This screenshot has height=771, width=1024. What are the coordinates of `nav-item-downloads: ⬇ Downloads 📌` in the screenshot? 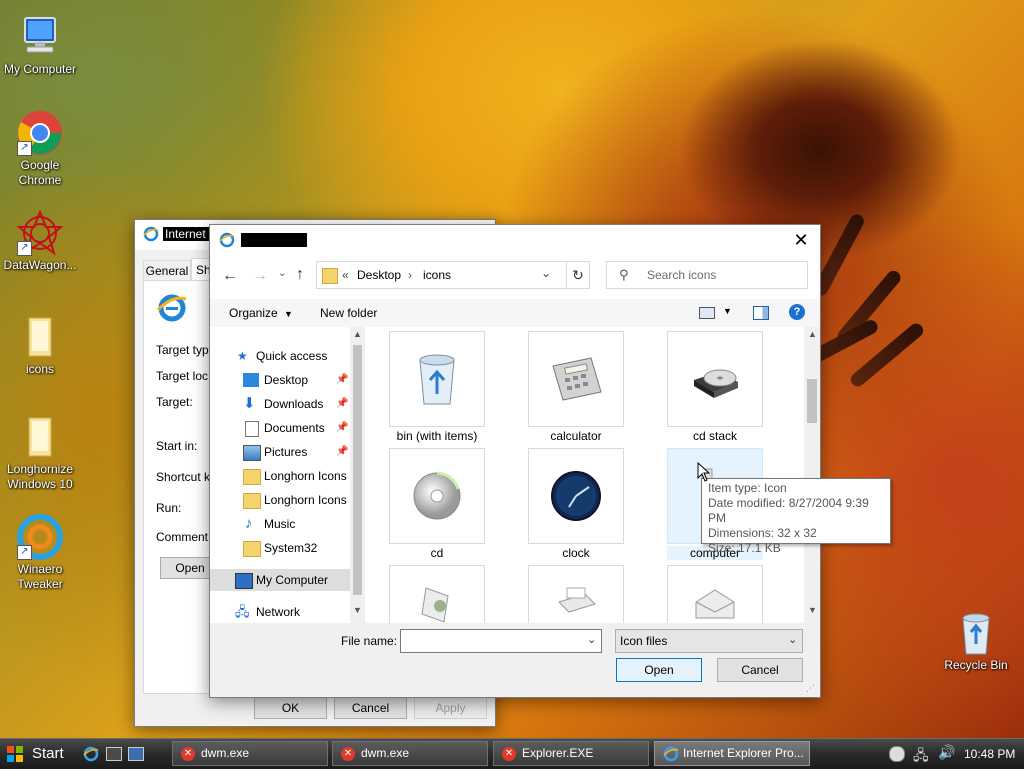 It's located at (279, 404).